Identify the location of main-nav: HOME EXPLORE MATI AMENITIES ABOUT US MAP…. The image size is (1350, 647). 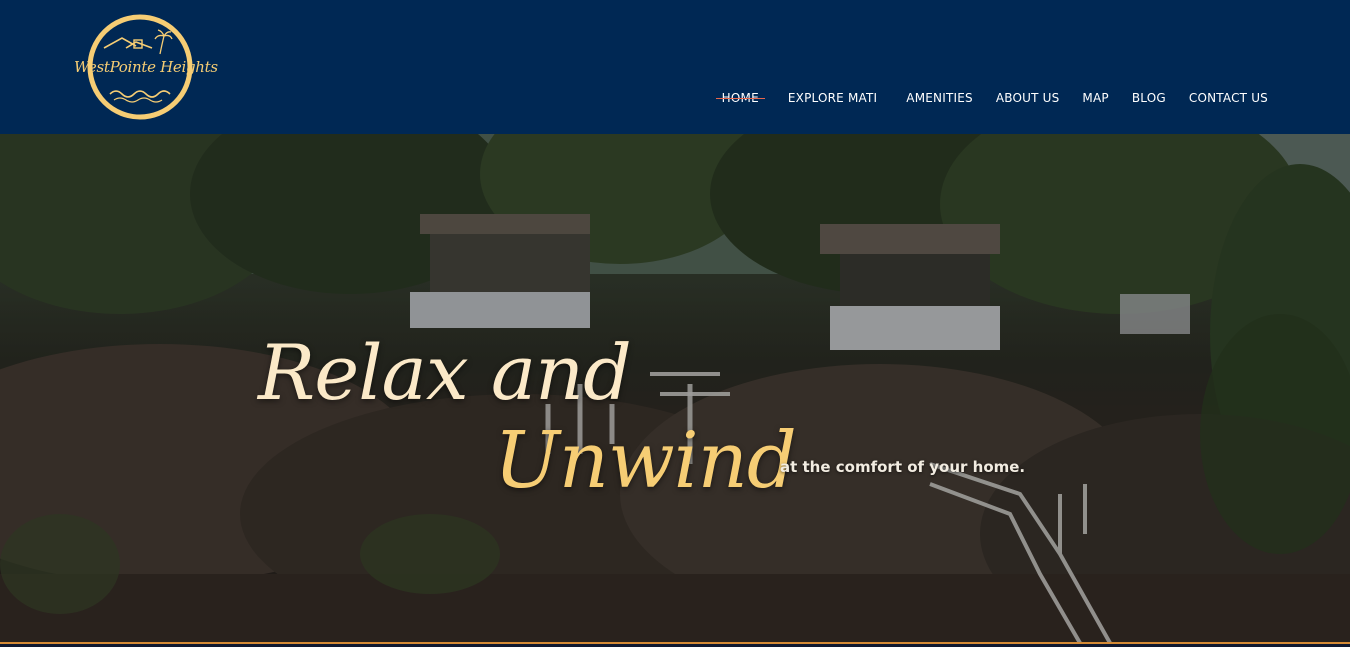
(983, 98).